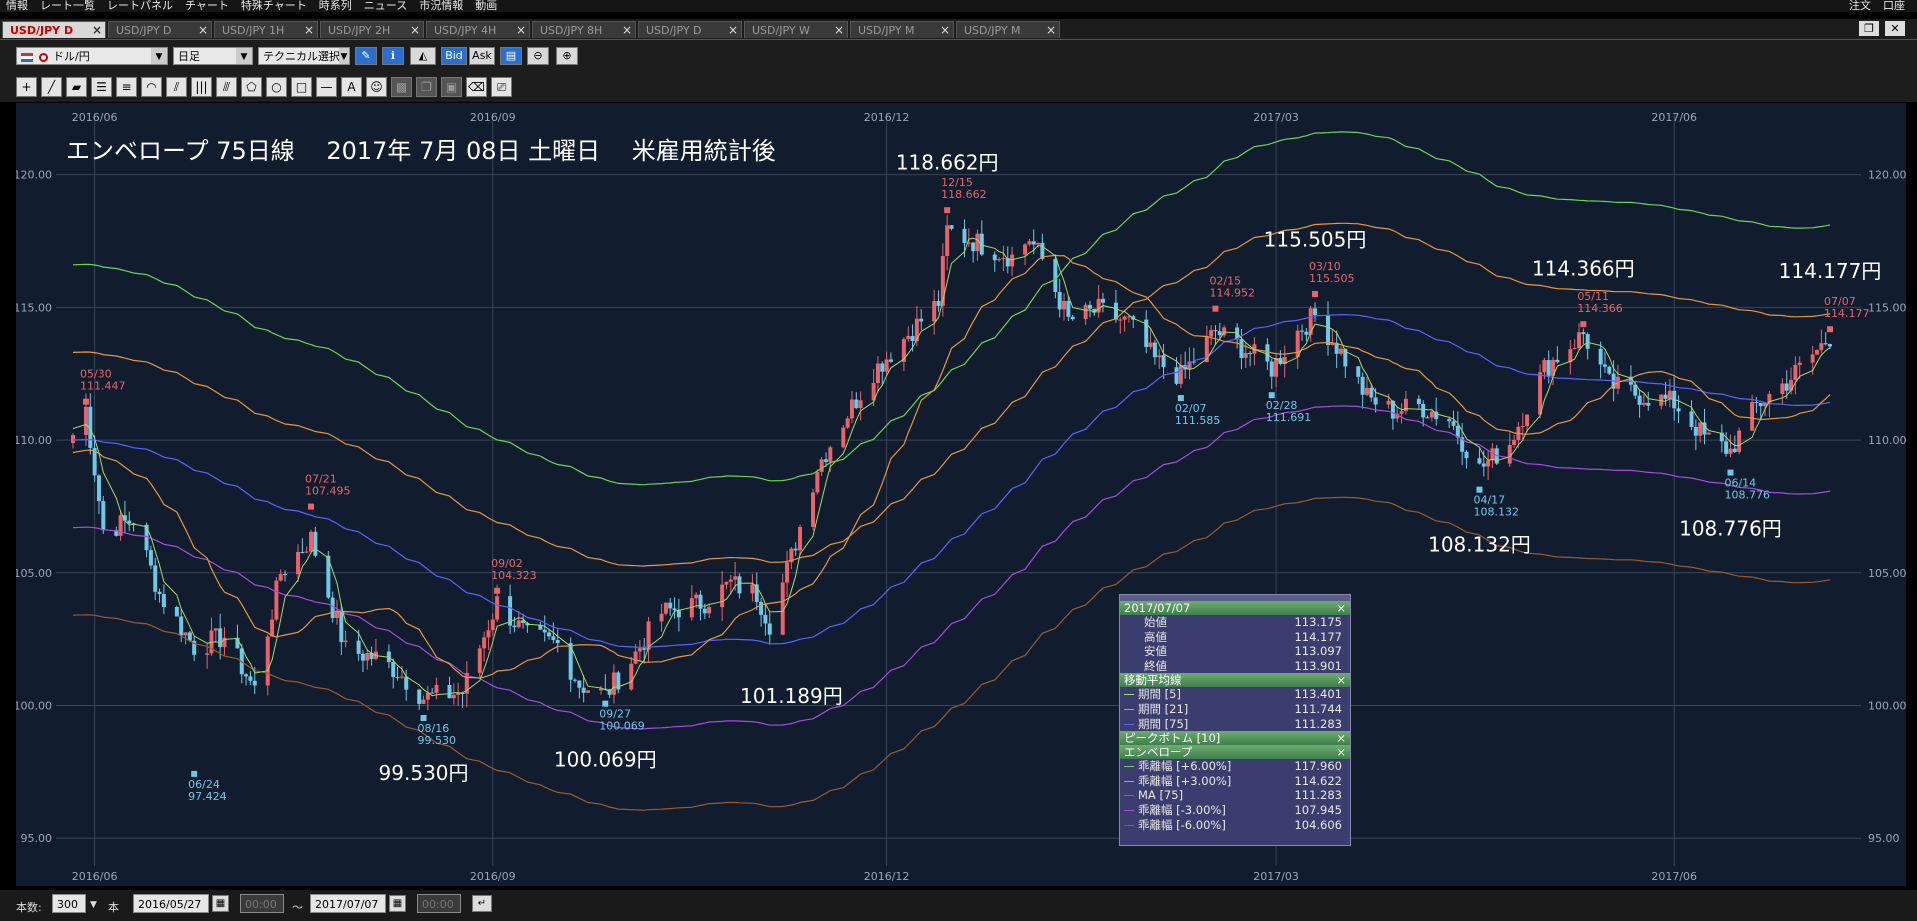 This screenshot has width=1917, height=921. What do you see at coordinates (1289, 417) in the screenshot?
I see `peak-value-label: 111.691` at bounding box center [1289, 417].